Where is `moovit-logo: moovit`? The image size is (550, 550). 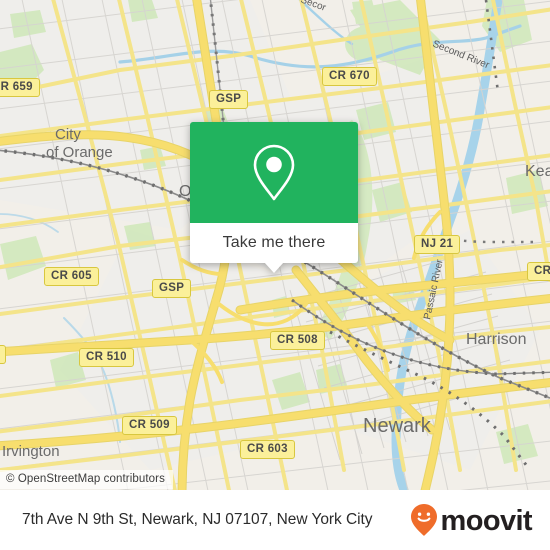
moovit-logo: moovit is located at coordinates (471, 520).